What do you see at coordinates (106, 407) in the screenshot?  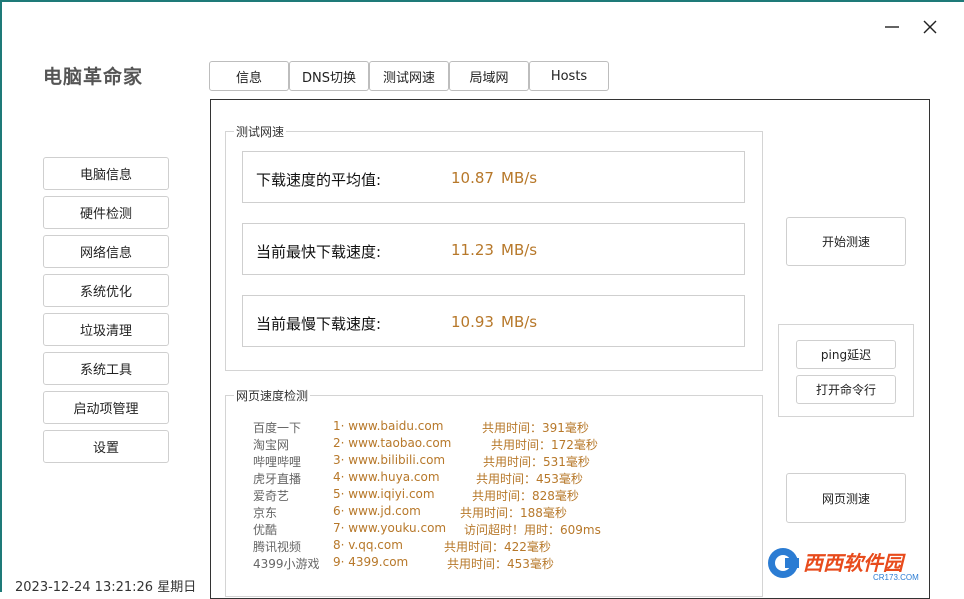 I see `sidebar-item-startup-manager: 启动项管理` at bounding box center [106, 407].